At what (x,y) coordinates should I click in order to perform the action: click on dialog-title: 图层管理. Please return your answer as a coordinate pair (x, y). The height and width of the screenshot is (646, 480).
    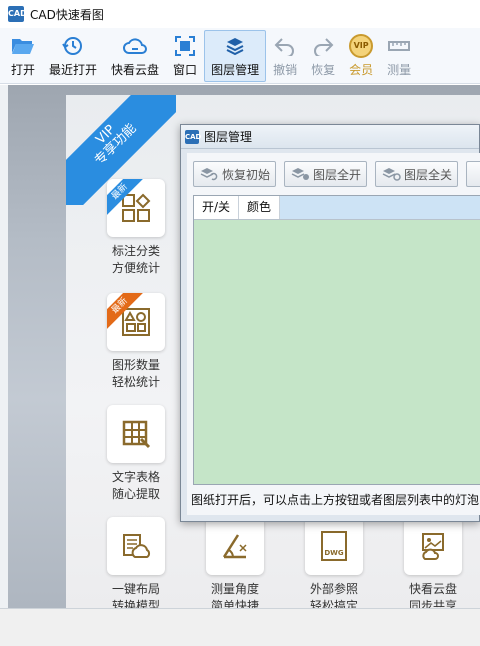
    Looking at the image, I should click on (228, 137).